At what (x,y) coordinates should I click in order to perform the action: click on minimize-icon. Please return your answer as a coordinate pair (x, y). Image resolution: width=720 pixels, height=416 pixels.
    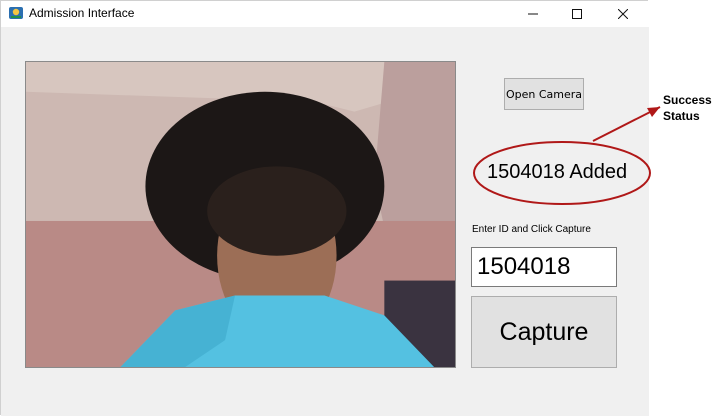
    Looking at the image, I should click on (533, 14).